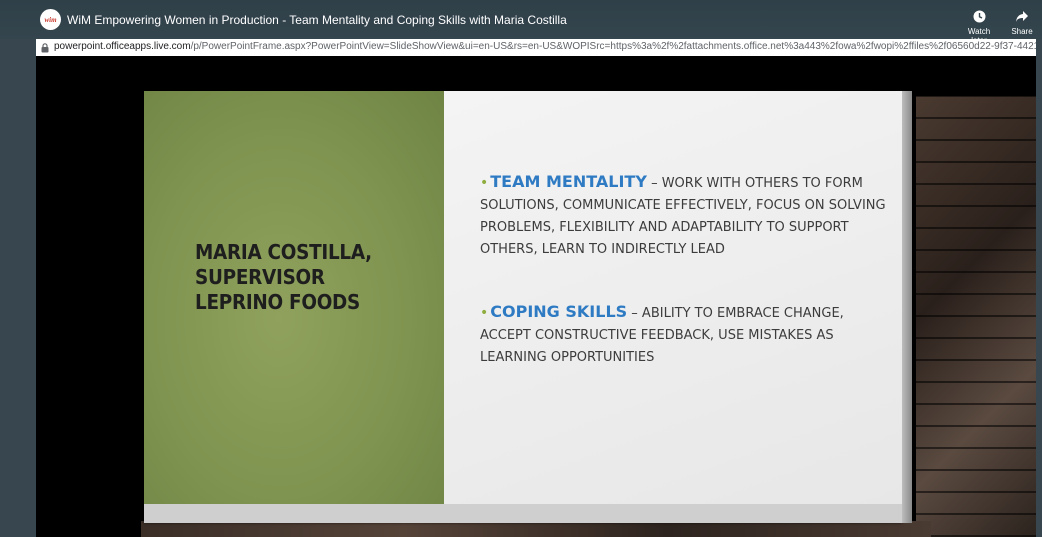  Describe the element at coordinates (278, 302) in the screenshot. I see `speaker-company: LEPRINO FOODS` at that location.